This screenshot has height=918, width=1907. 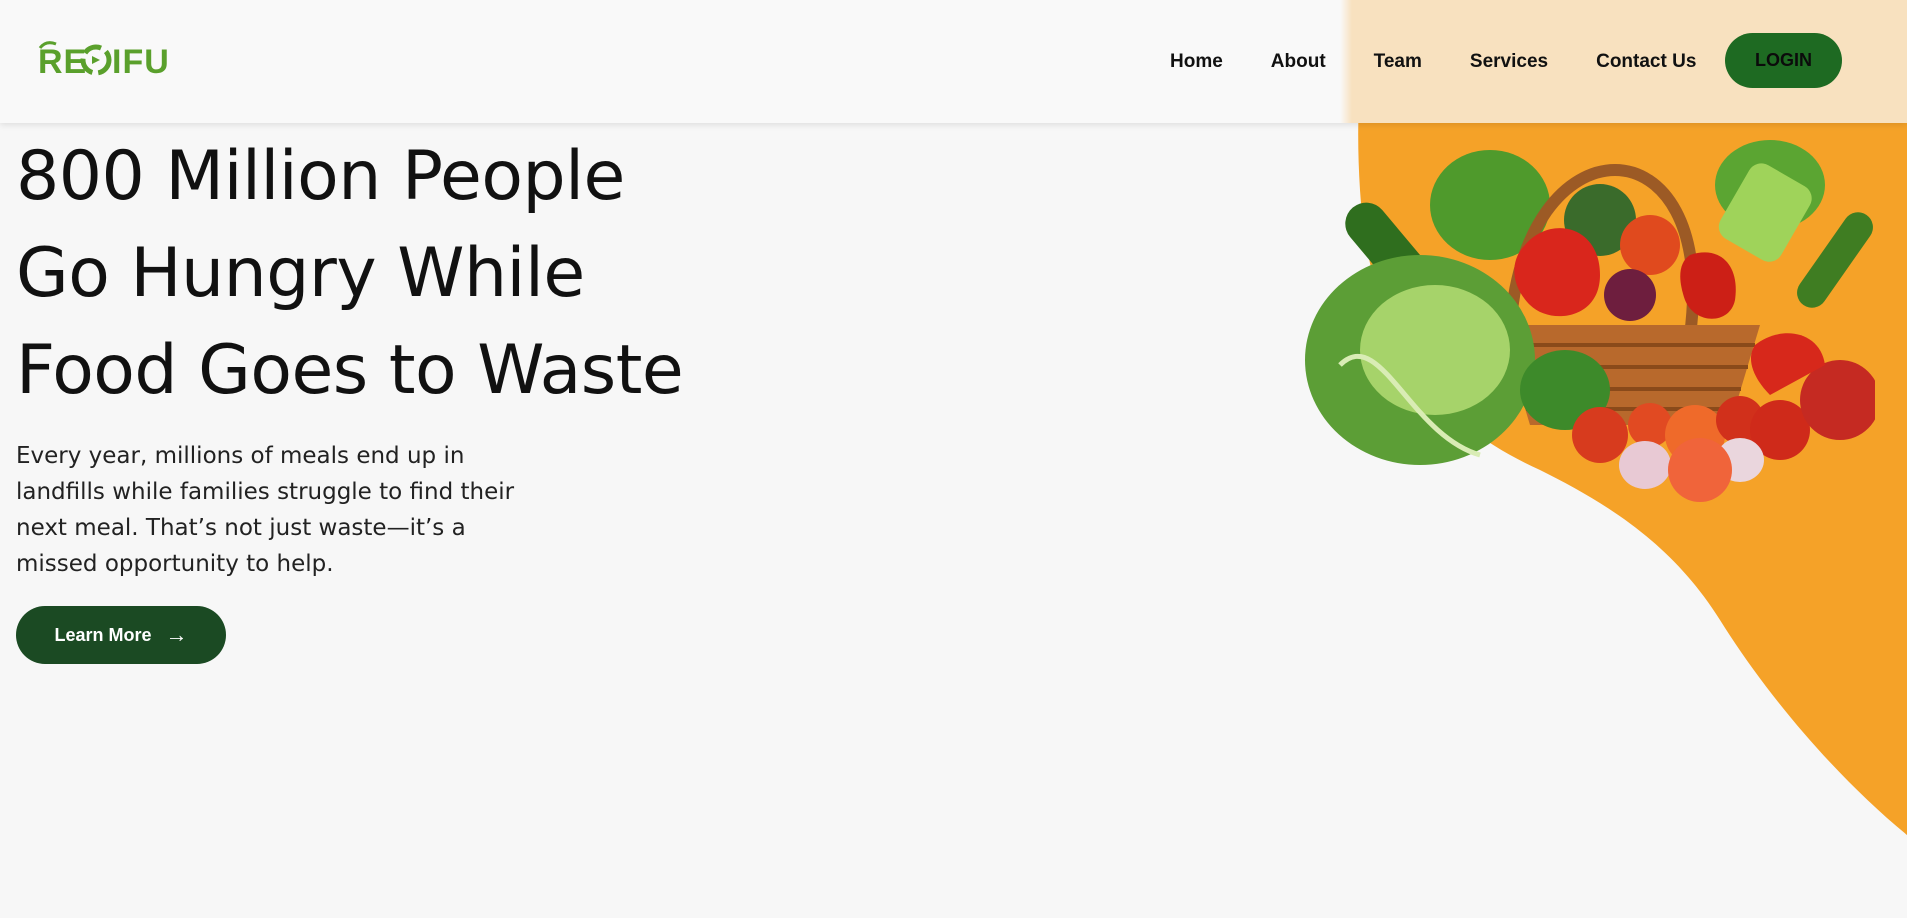 I want to click on hero-title-line: Food Goes to Waste, so click(x=350, y=370).